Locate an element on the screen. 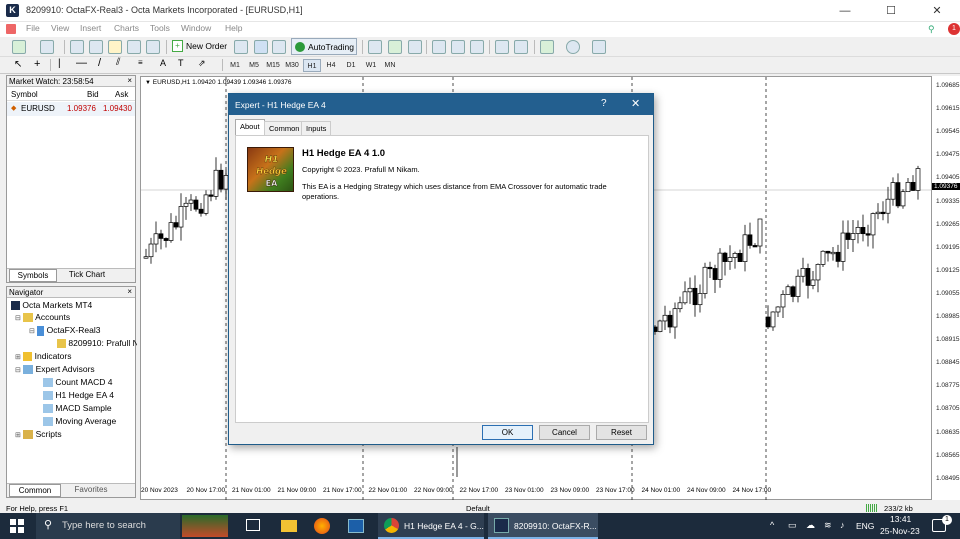  trendline-icon: / is located at coordinates (99, 63).